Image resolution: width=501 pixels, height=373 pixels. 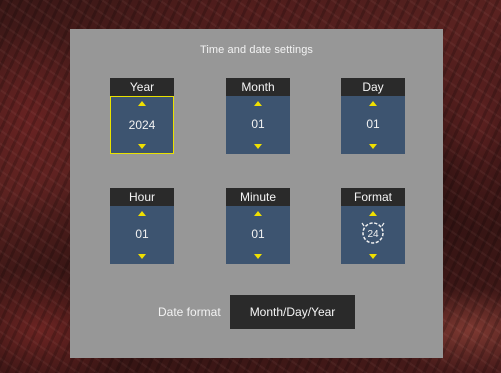 I want to click on month-down-arrow-icon, so click(x=258, y=146).